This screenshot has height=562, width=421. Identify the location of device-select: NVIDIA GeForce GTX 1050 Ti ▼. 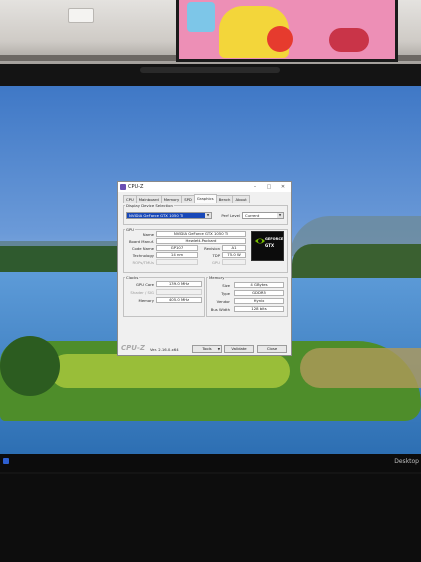
(169, 215).